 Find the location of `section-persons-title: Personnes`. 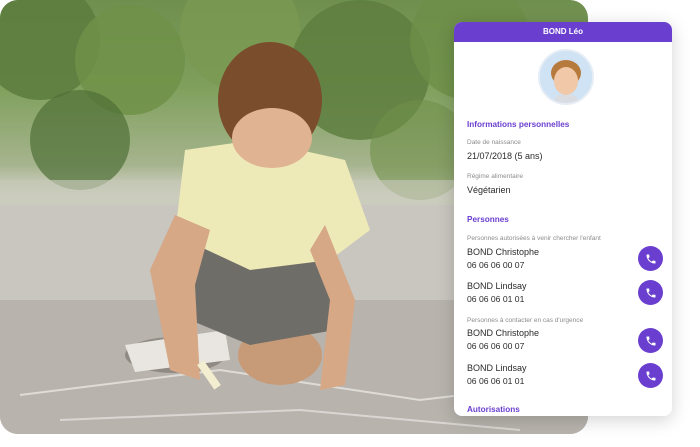

section-persons-title: Personnes is located at coordinates (488, 219).